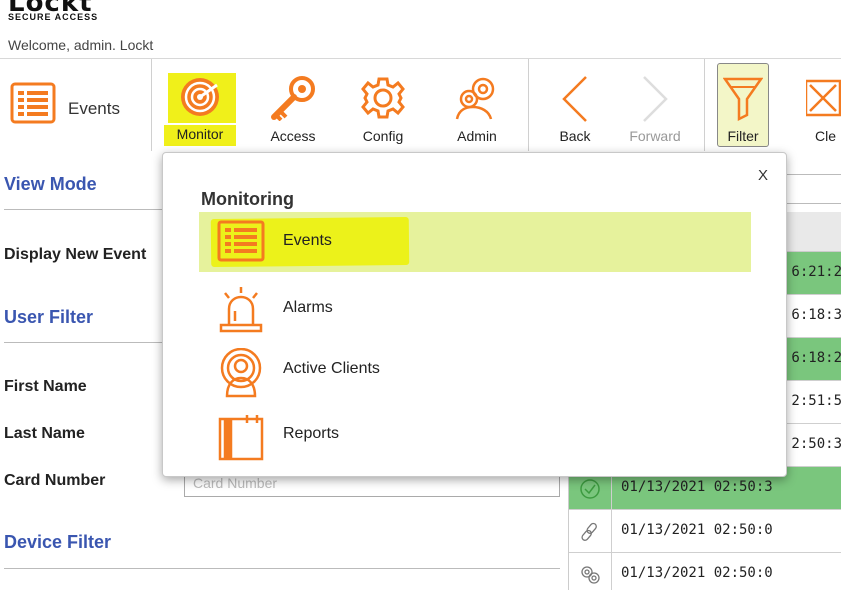 The height and width of the screenshot is (590, 841). What do you see at coordinates (816, 272) in the screenshot?
I see `event-time: 6:21:2` at bounding box center [816, 272].